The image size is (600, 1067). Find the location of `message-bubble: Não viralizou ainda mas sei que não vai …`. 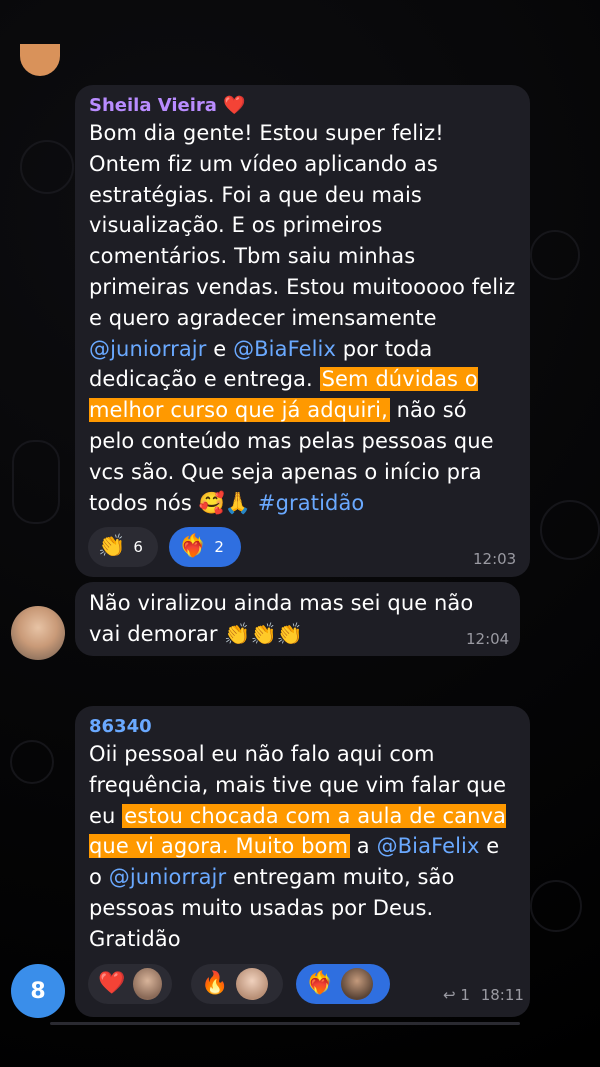

message-bubble: Não viralizou ainda mas sei que não vai … is located at coordinates (297, 619).